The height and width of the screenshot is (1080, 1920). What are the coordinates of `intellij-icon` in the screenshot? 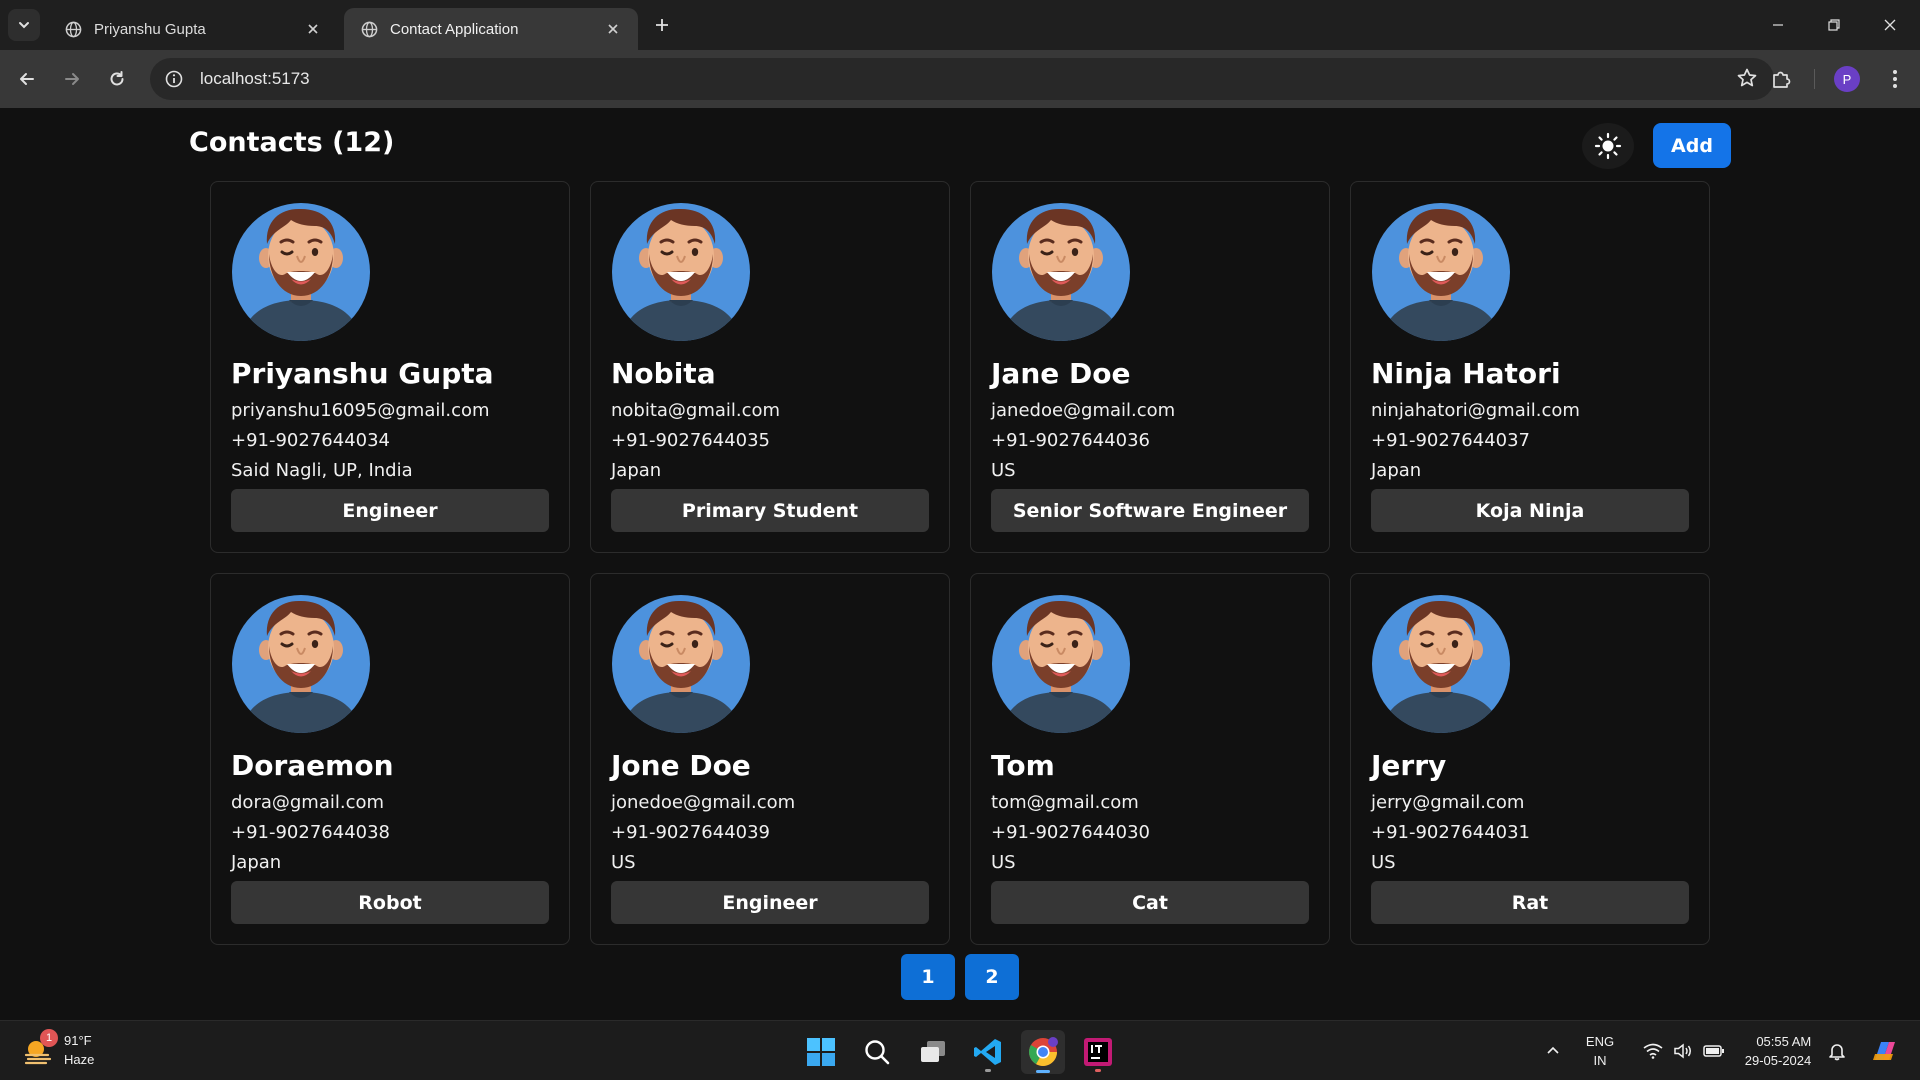 It's located at (1098, 1052).